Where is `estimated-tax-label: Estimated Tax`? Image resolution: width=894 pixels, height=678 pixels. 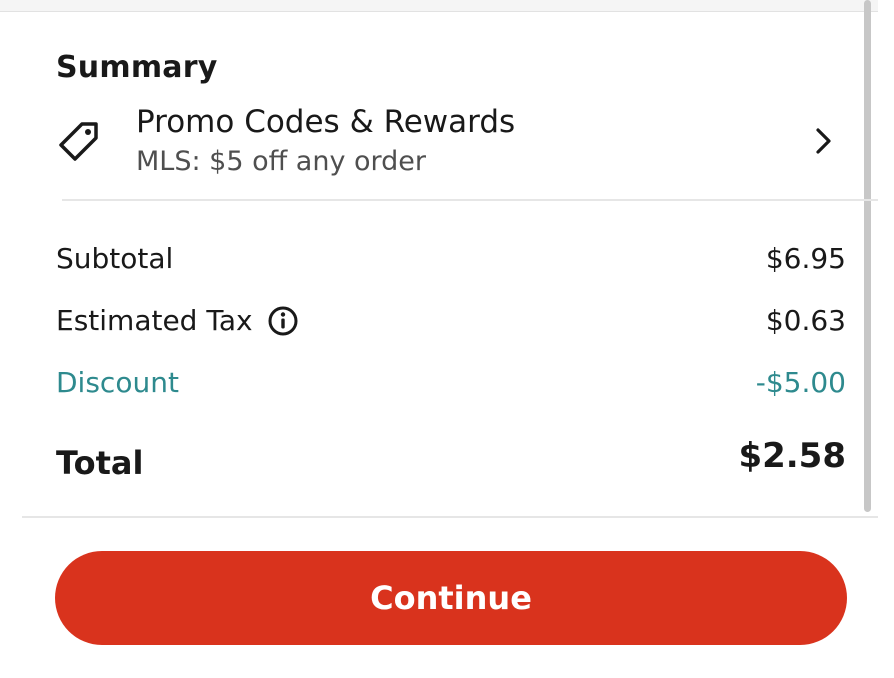
estimated-tax-label: Estimated Tax is located at coordinates (154, 320).